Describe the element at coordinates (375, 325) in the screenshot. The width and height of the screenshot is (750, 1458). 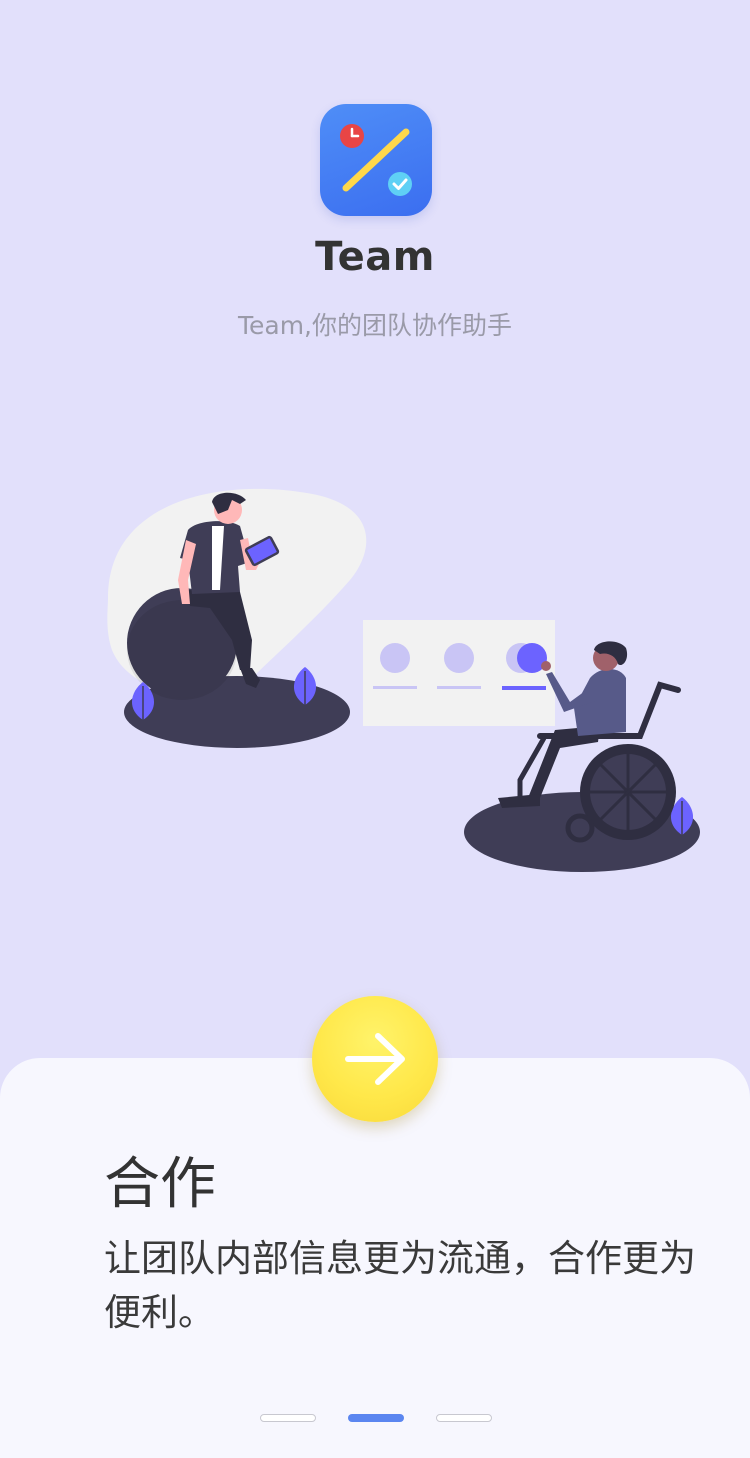
I see `app-tagline: Team,你的团队协作助手` at that location.